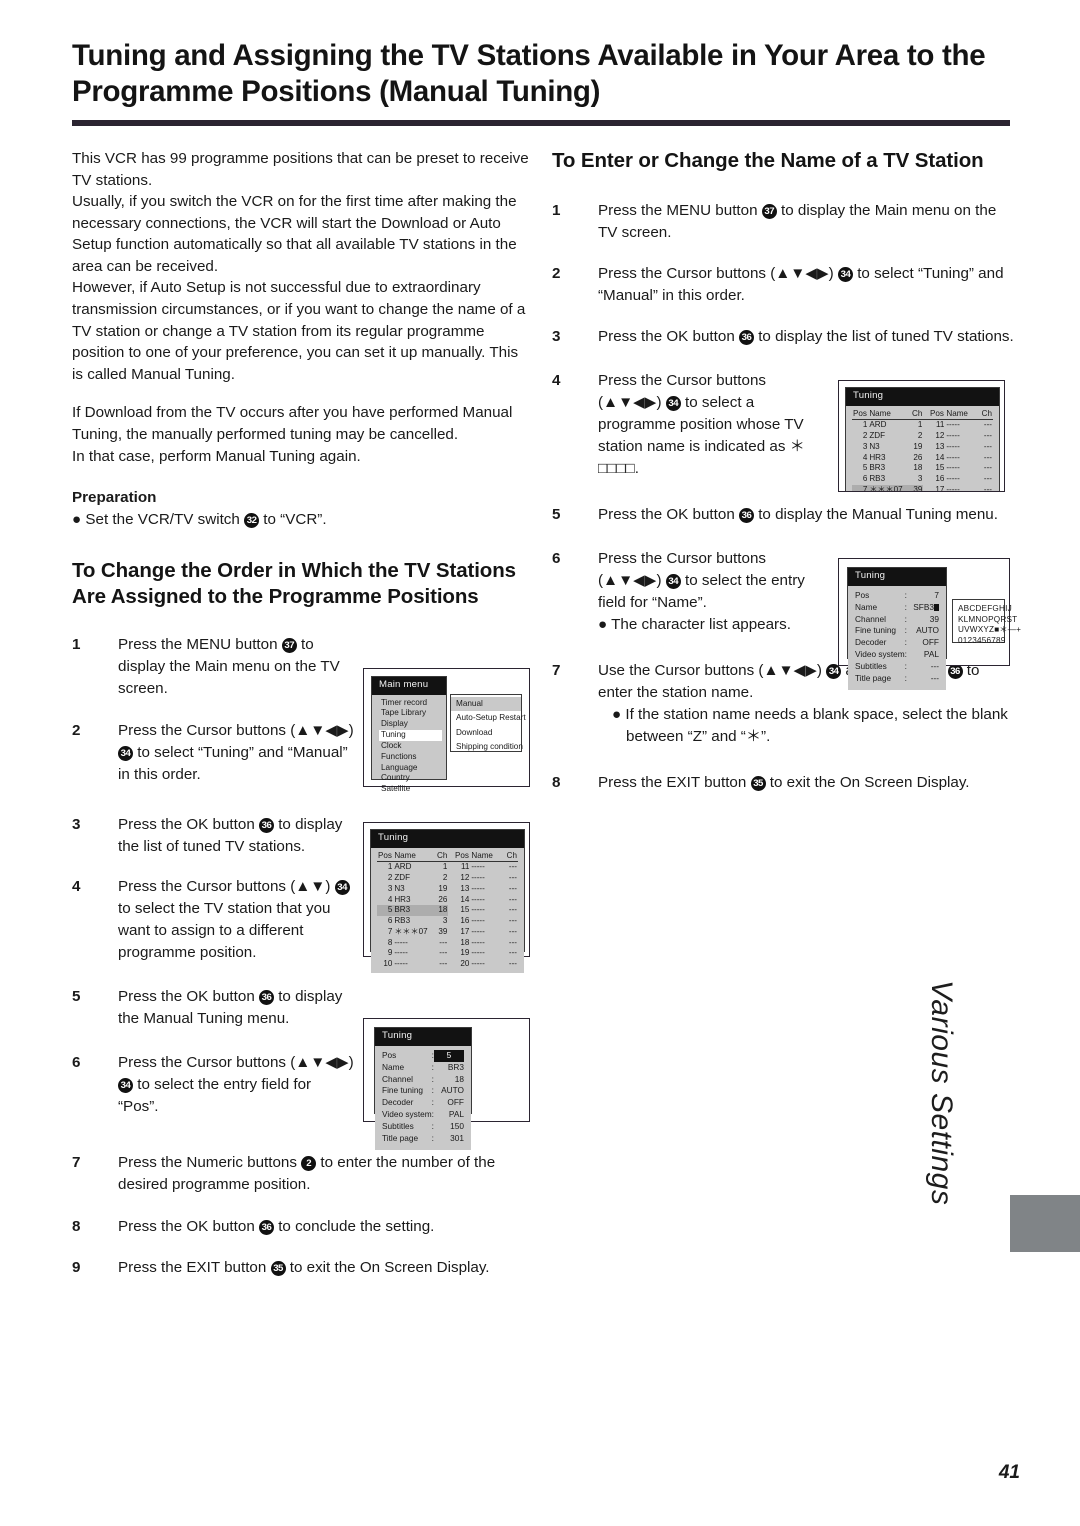 The height and width of the screenshot is (1526, 1080). I want to click on tuning-list-left-header-row: Pos Name Ch Pos Name Ch, so click(447, 856).